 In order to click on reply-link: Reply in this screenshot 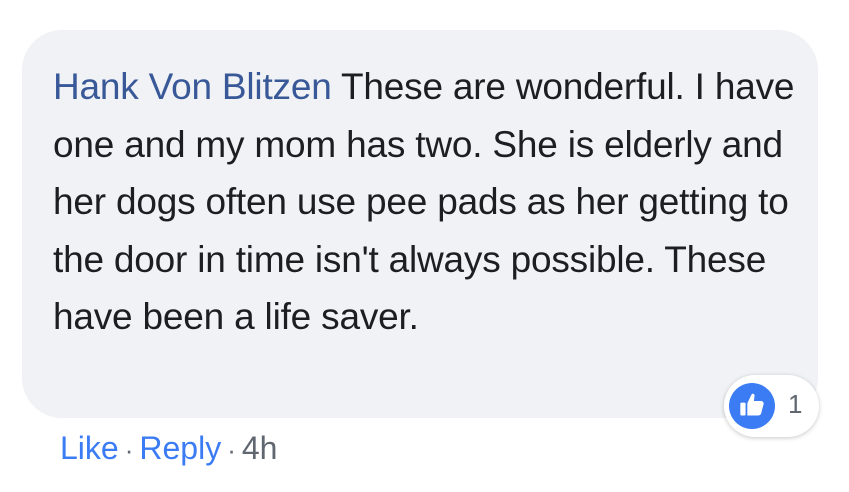, I will do `click(180, 448)`.